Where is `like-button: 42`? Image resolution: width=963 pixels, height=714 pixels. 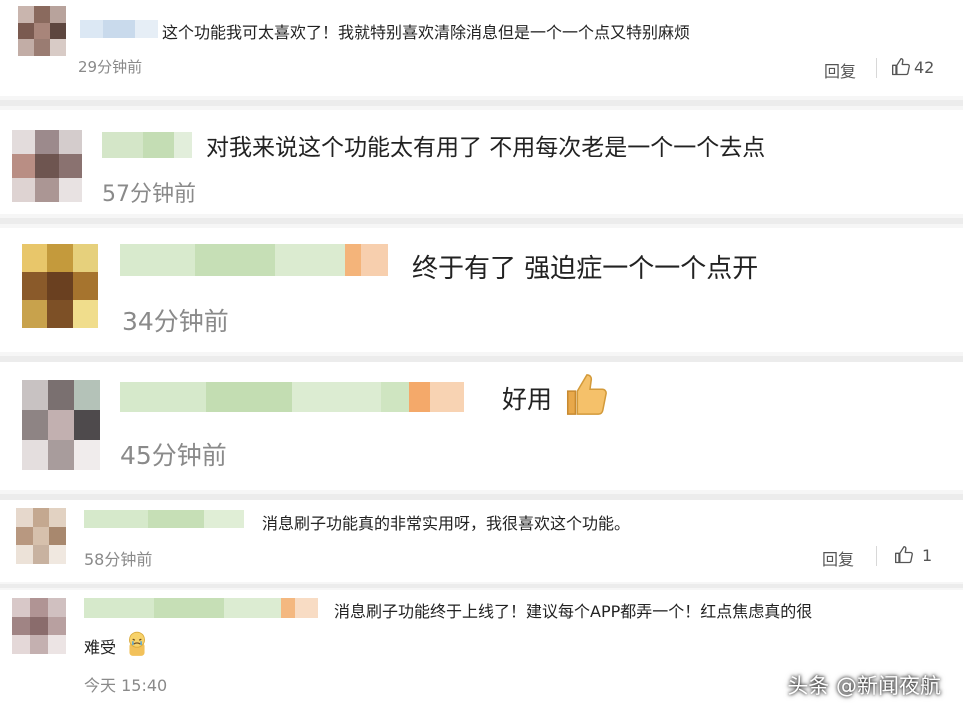
like-button: 42 is located at coordinates (912, 67).